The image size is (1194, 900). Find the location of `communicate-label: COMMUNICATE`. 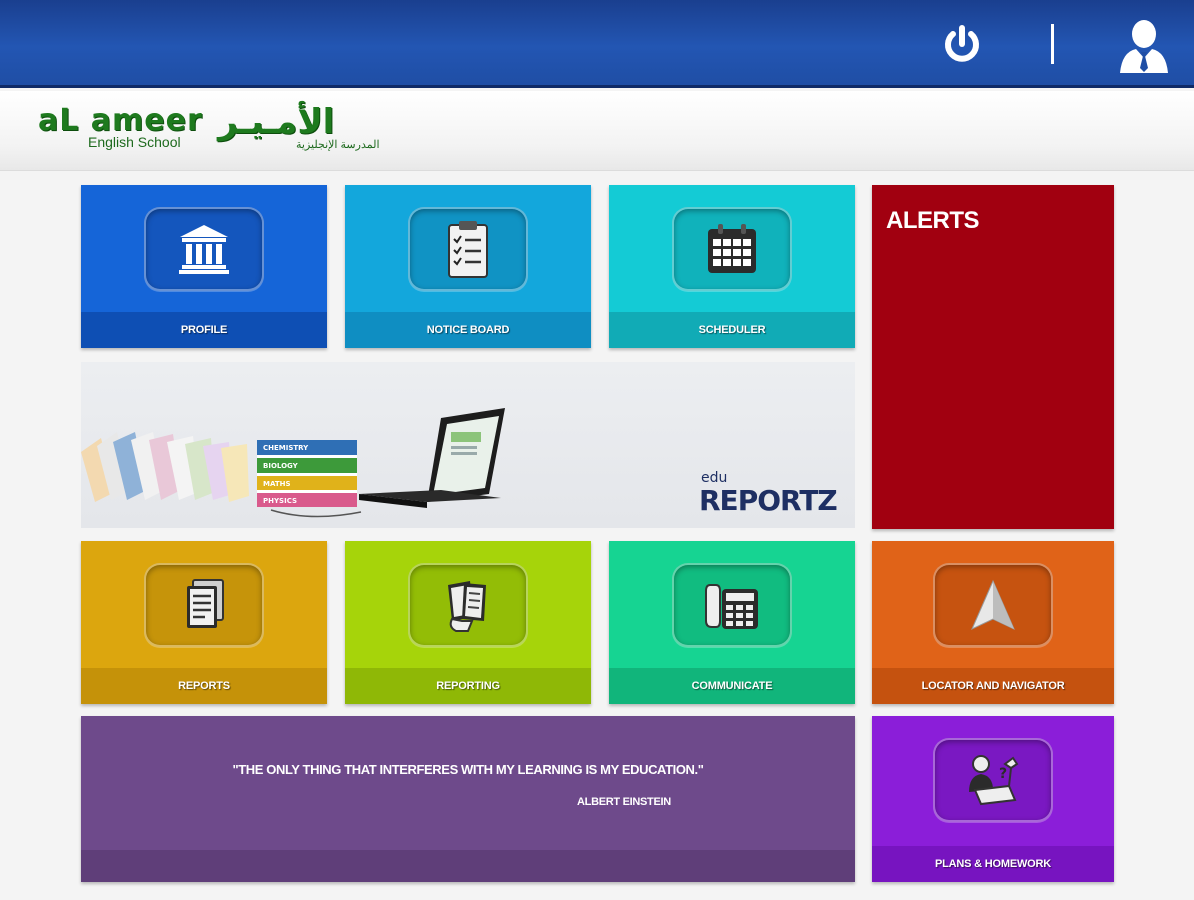

communicate-label: COMMUNICATE is located at coordinates (732, 686).